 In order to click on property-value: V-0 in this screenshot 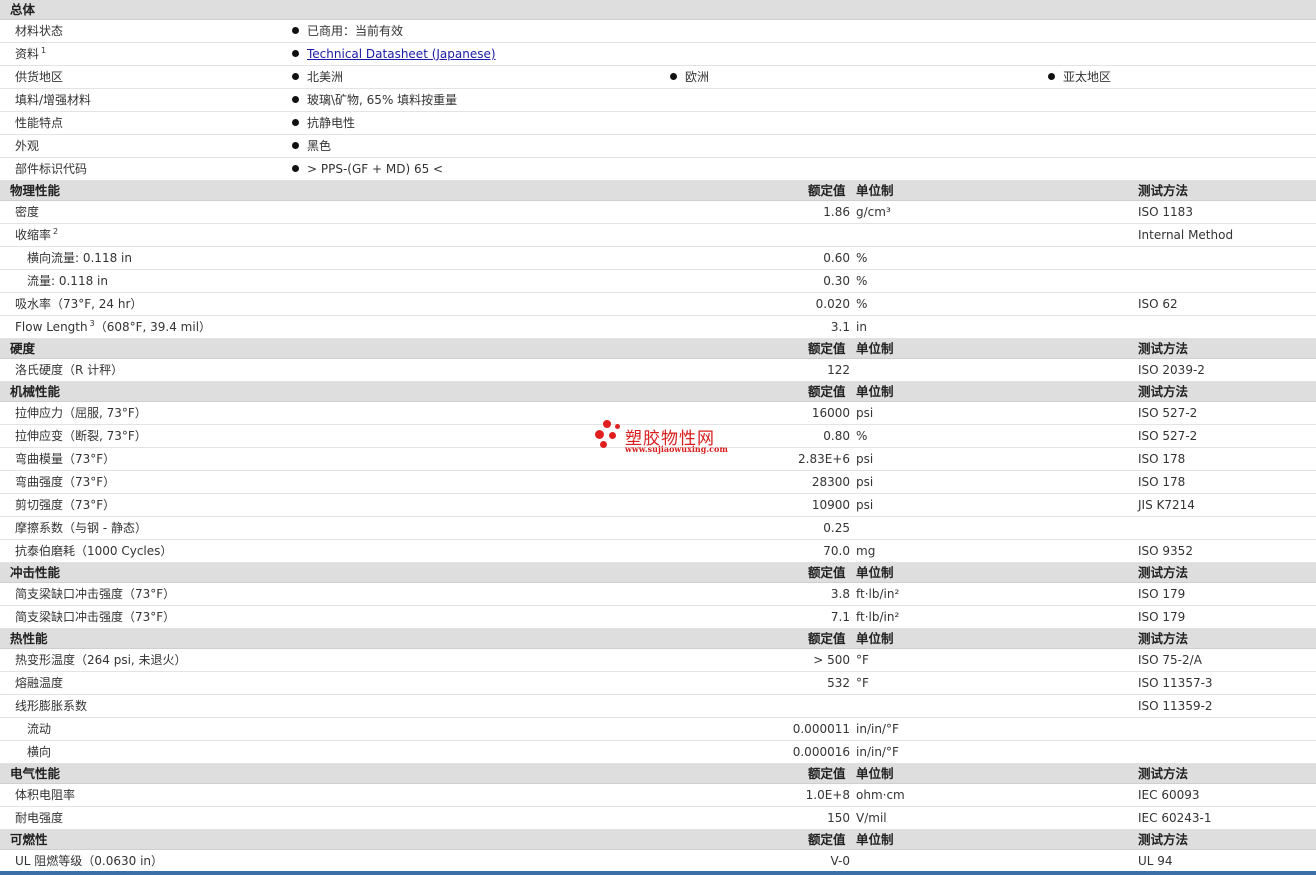, I will do `click(840, 861)`.